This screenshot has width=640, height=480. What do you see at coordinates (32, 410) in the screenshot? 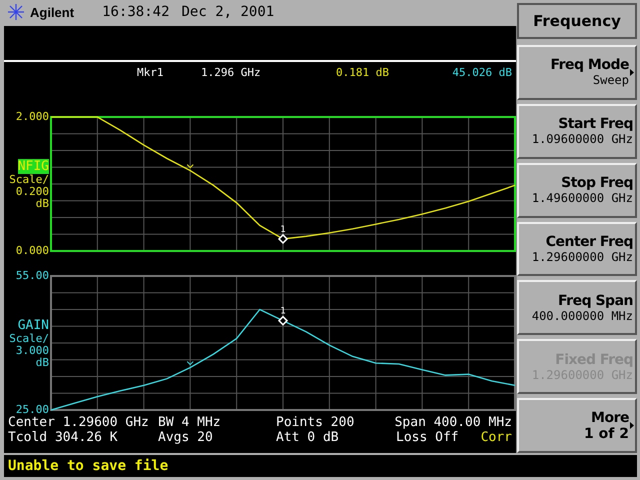
I see `axis-tick-label: 25.00` at bounding box center [32, 410].